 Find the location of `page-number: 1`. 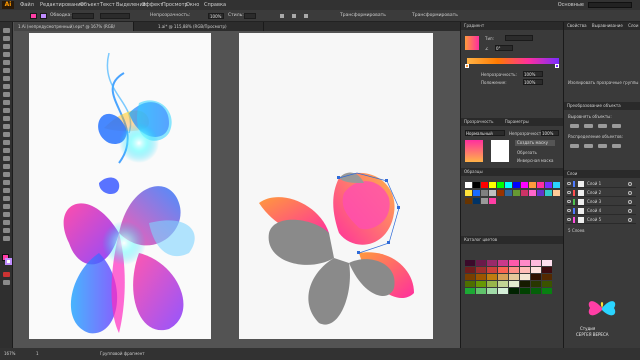

page-number: 1 is located at coordinates (37, 354).